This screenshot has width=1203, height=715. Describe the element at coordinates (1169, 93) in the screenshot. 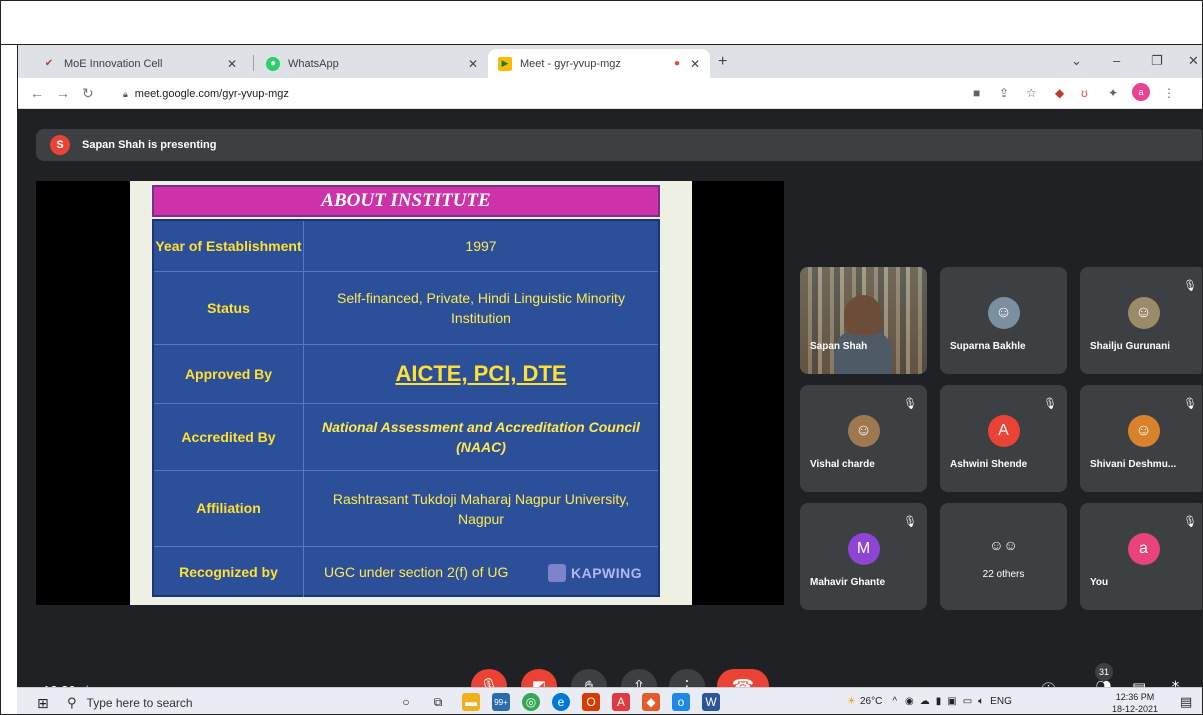

I see `more-menu-icon: ⋮` at that location.